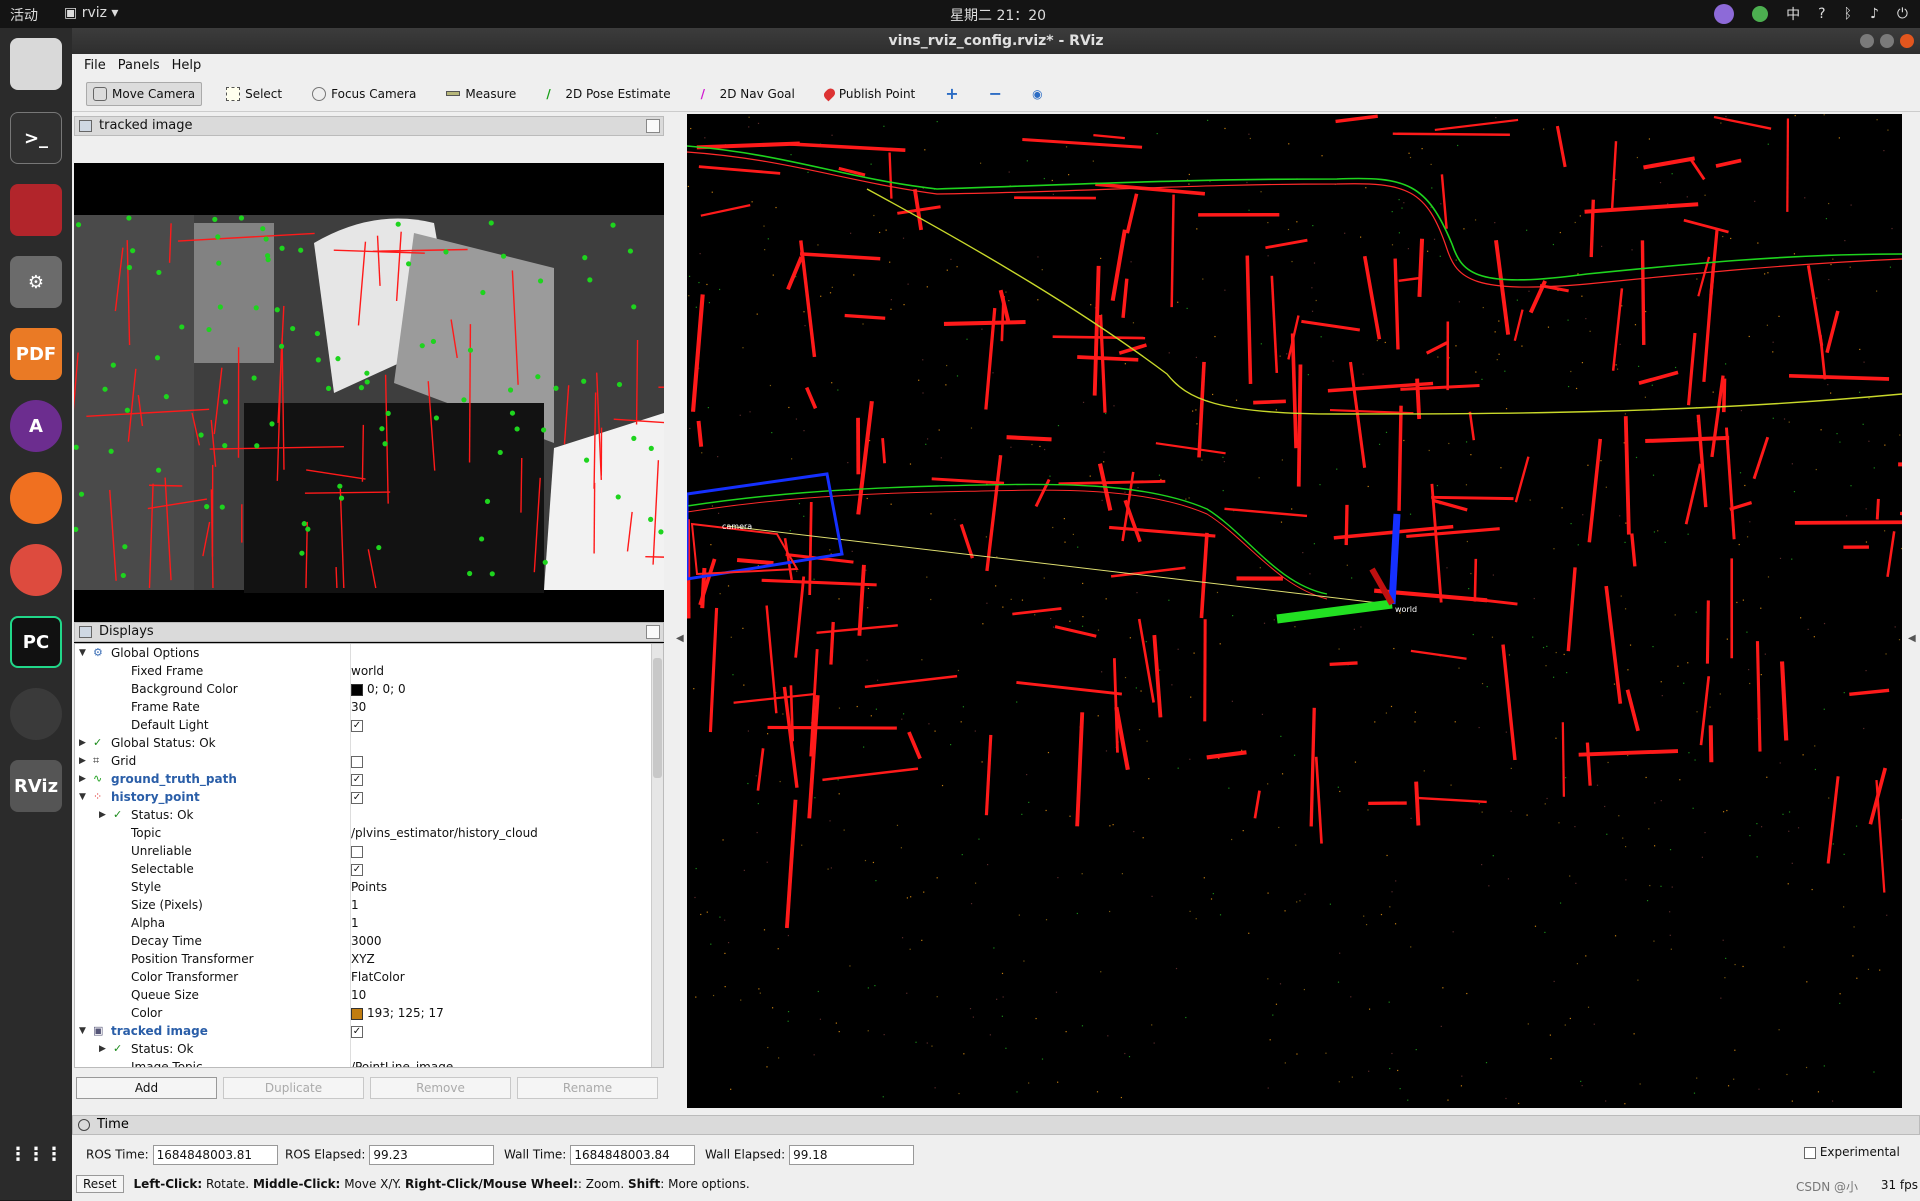 This screenshot has width=1920, height=1201. I want to click on display-property-value: 3000, so click(366, 941).